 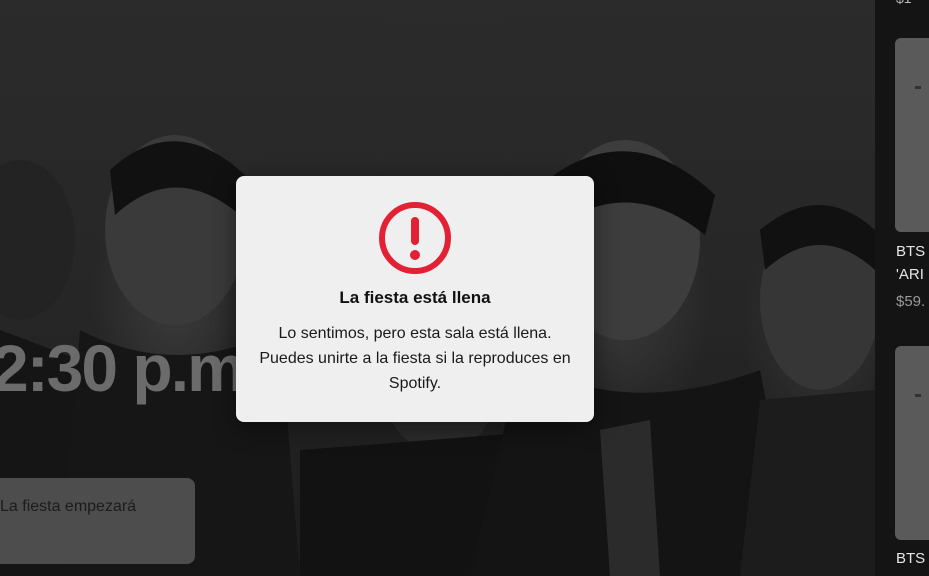 What do you see at coordinates (68, 506) in the screenshot?
I see `party-status-text: La fiesta empezará` at bounding box center [68, 506].